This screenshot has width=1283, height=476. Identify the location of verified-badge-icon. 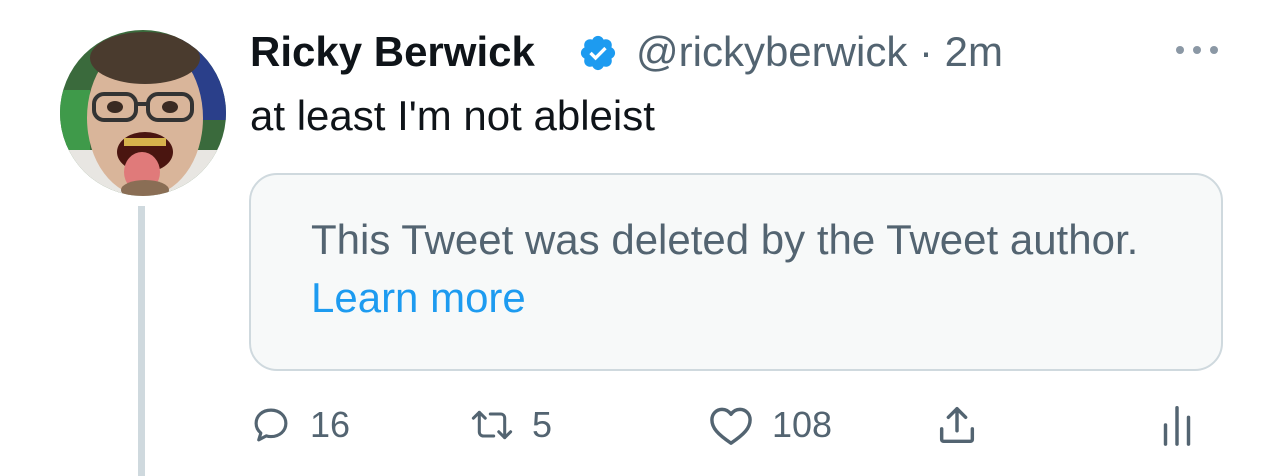
(598, 53).